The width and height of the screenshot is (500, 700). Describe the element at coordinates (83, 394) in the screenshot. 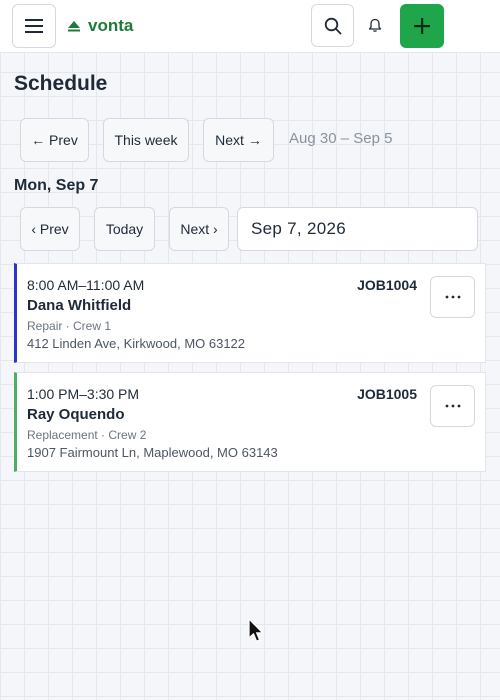

I see `job-time: 1:00 PM–3:30 PM` at that location.